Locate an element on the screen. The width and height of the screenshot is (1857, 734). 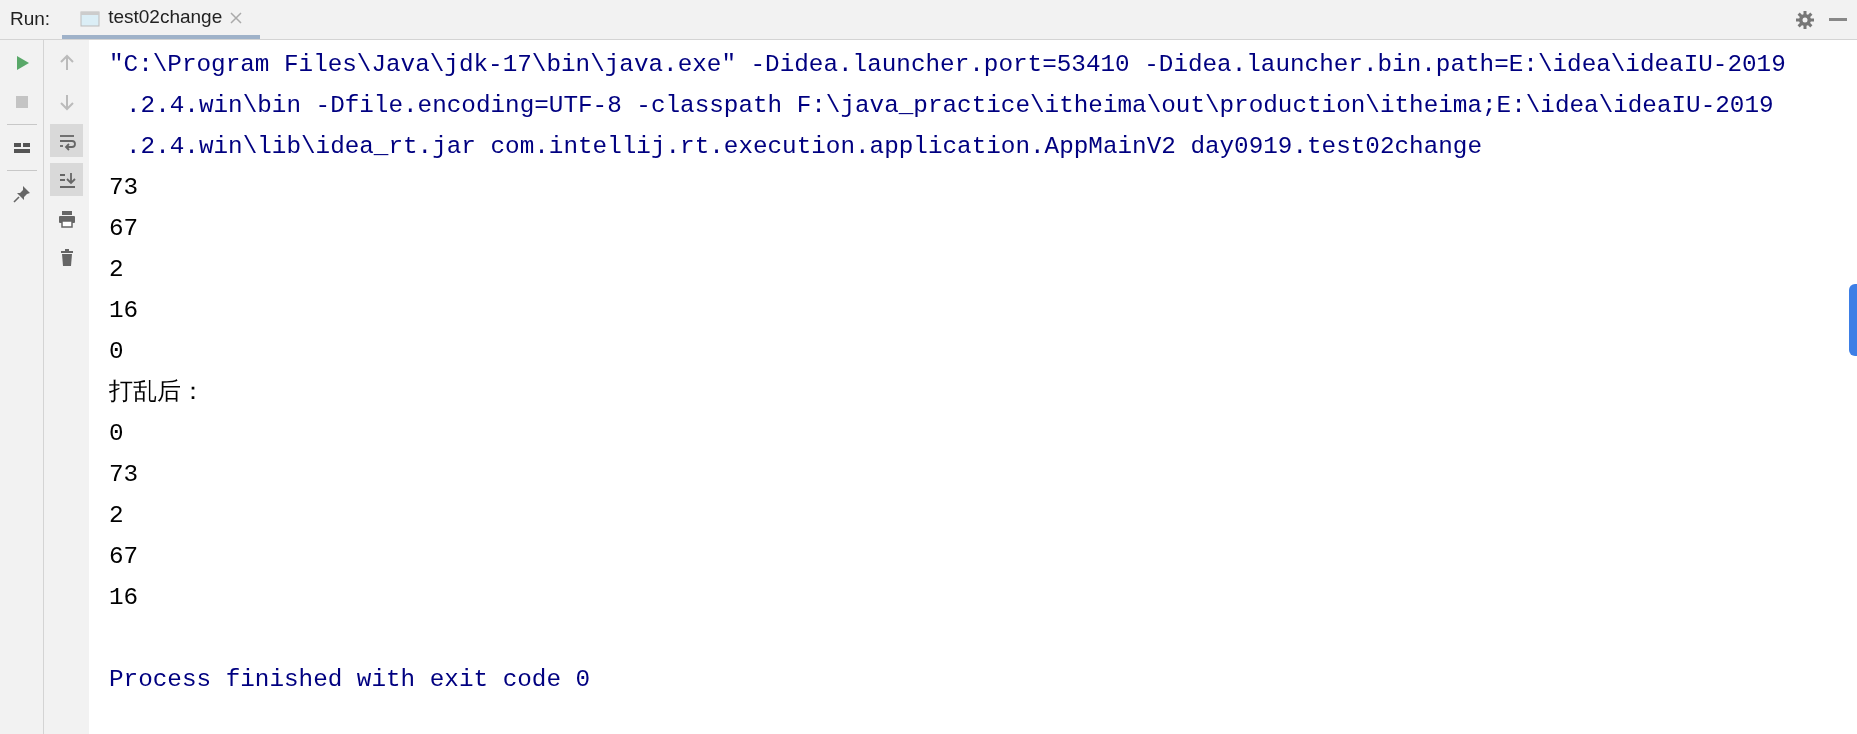
scroll-marker is located at coordinates (1853, 320).